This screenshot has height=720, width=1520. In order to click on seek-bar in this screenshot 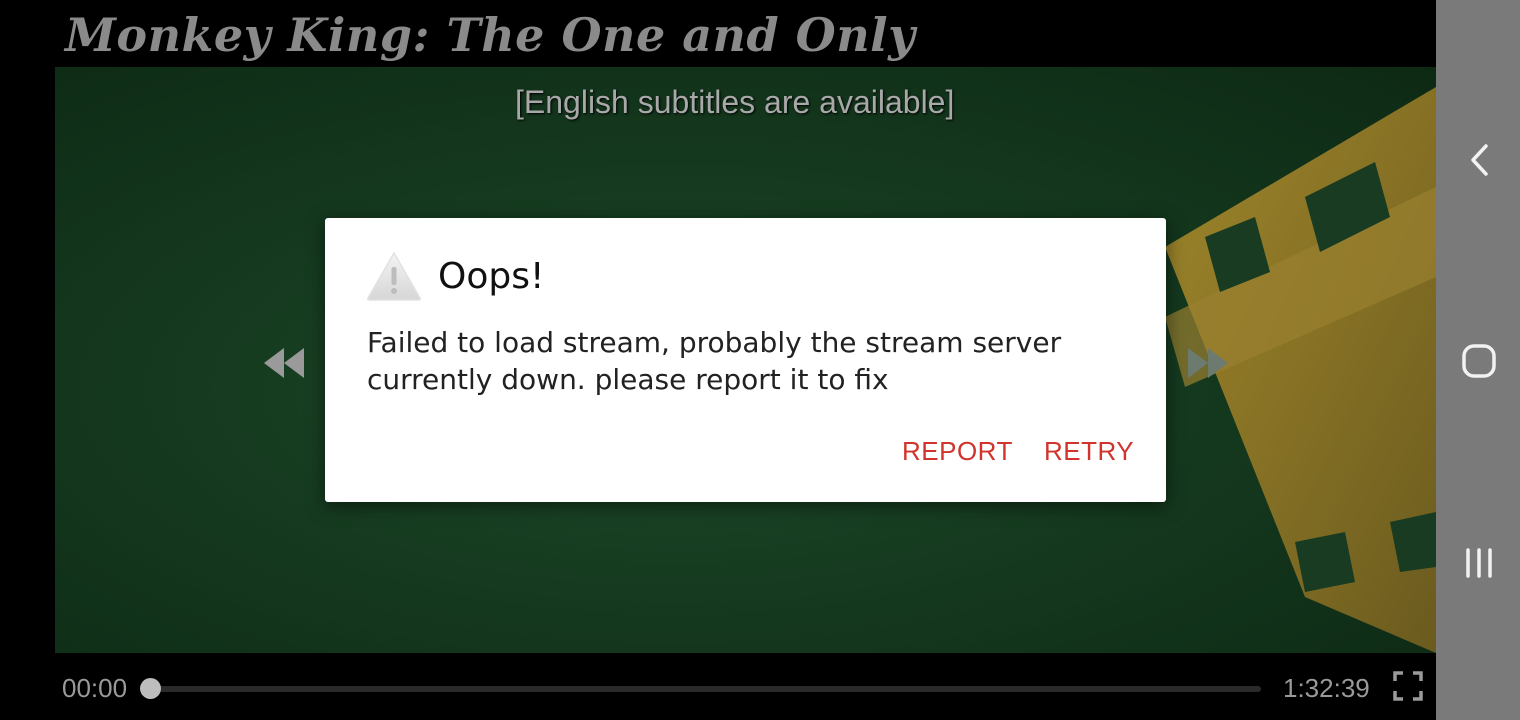, I will do `click(705, 689)`.